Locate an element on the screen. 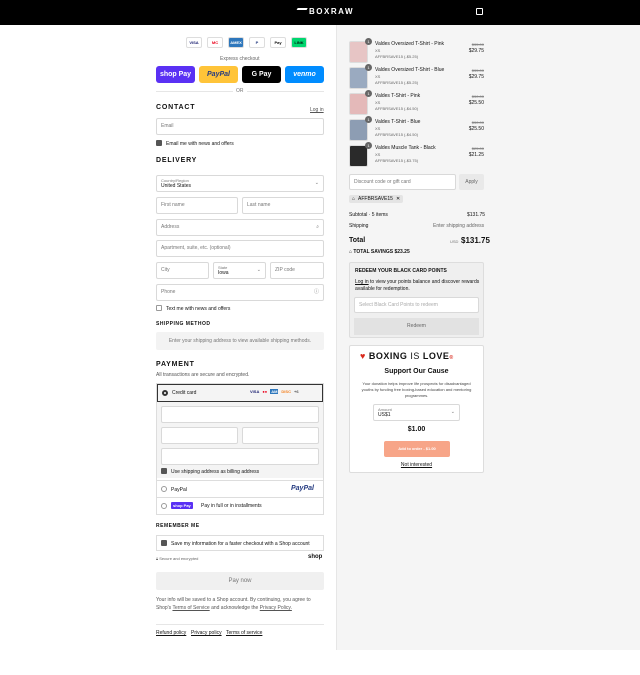 The width and height of the screenshot is (640, 675). shop-pay-button: shop Pay is located at coordinates (175, 74).